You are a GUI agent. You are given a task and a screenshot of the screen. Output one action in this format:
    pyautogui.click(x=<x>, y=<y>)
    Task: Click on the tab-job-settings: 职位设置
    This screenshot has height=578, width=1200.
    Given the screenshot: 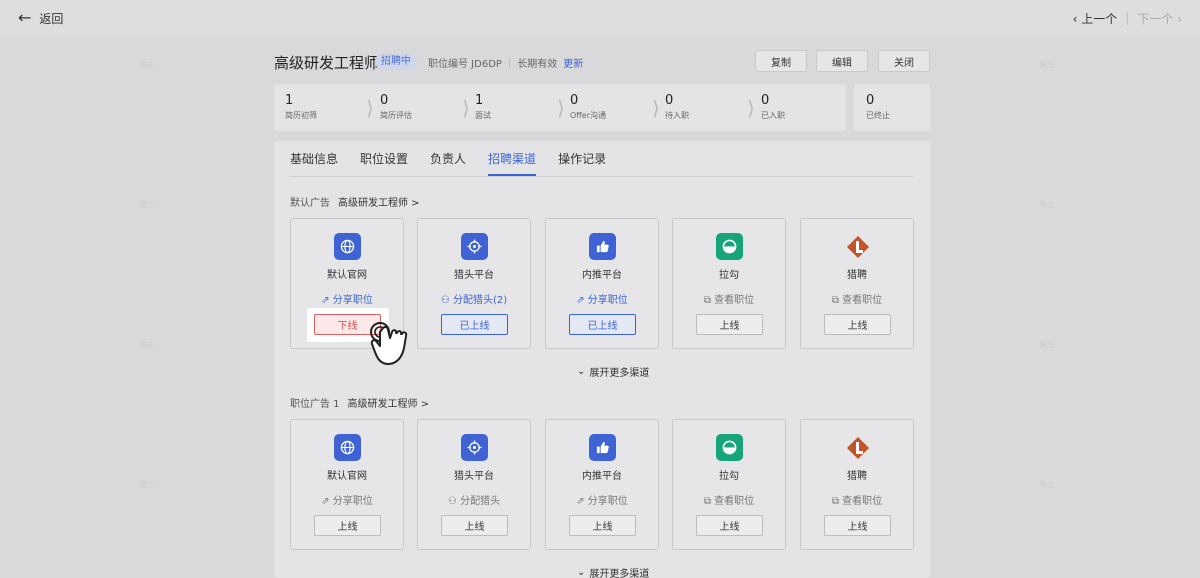 What is the action you would take?
    pyautogui.click(x=384, y=158)
    